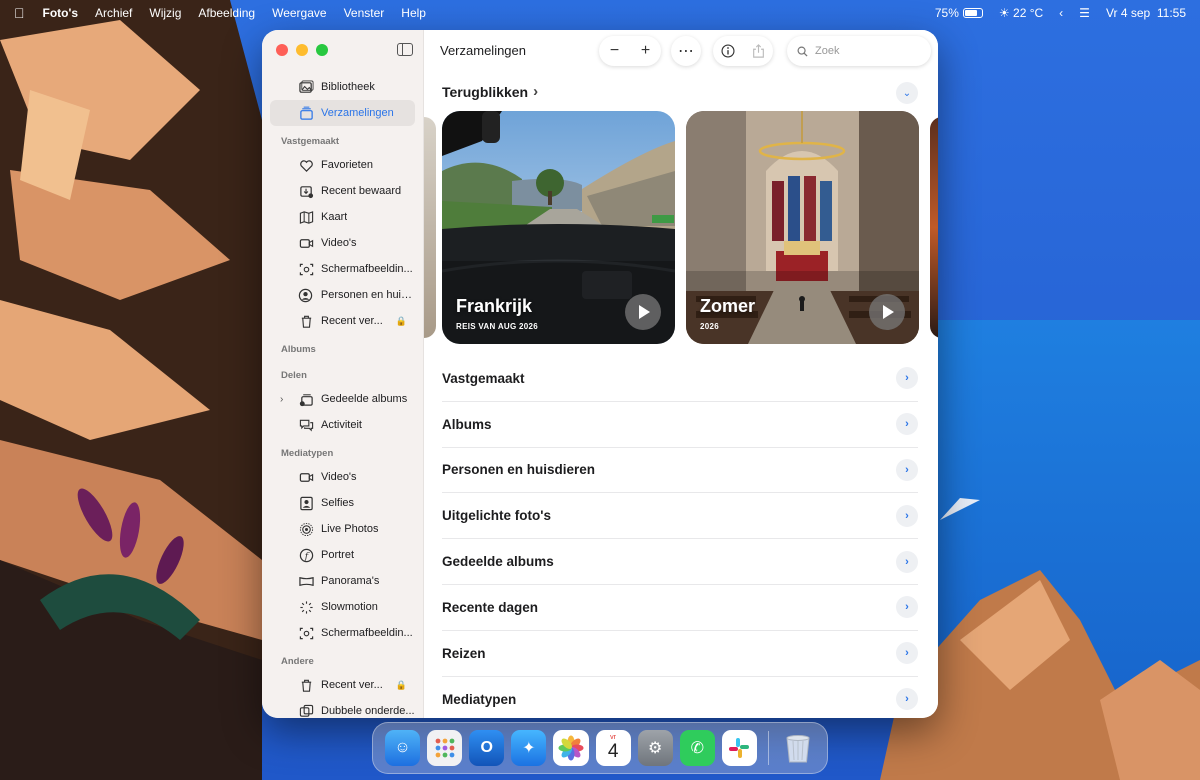  What do you see at coordinates (571, 748) in the screenshot?
I see `photos-icon` at bounding box center [571, 748].